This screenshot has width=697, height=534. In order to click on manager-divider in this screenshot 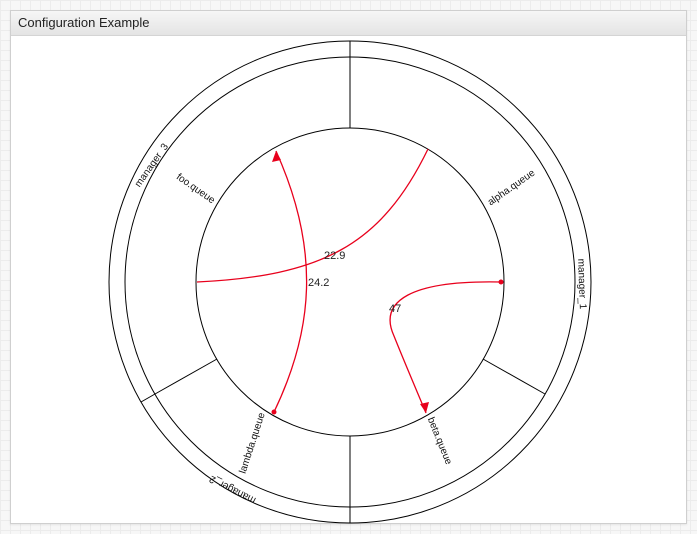, I will do `click(148, 398)`.